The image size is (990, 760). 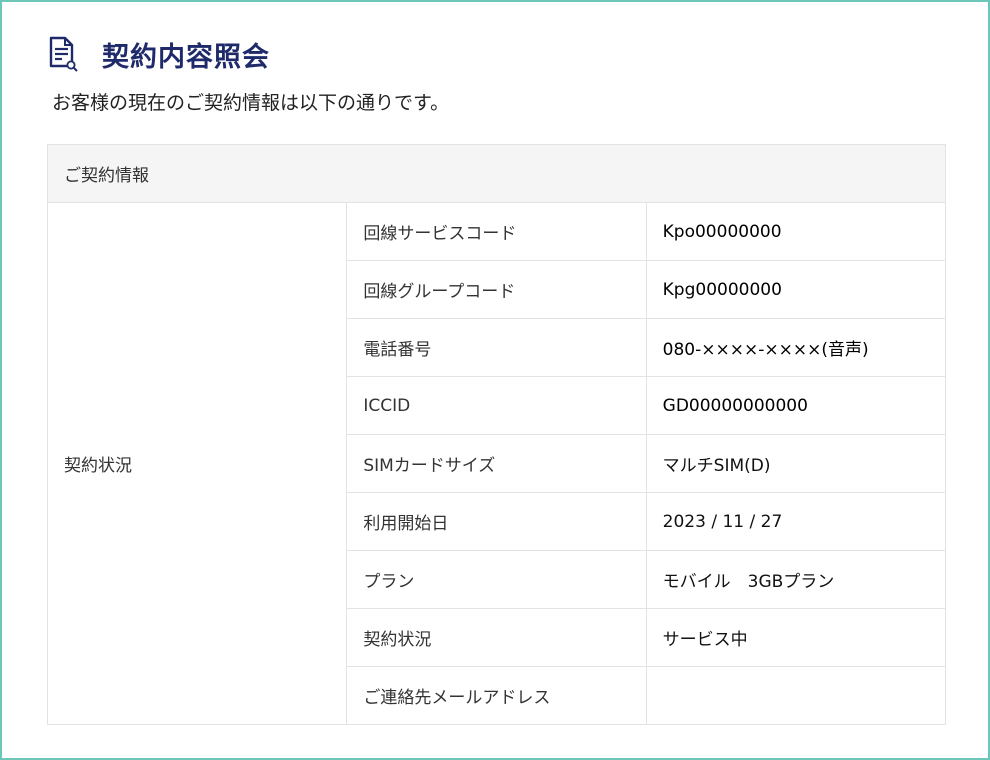 I want to click on row-label: SIMカードサイズ, so click(x=496, y=463).